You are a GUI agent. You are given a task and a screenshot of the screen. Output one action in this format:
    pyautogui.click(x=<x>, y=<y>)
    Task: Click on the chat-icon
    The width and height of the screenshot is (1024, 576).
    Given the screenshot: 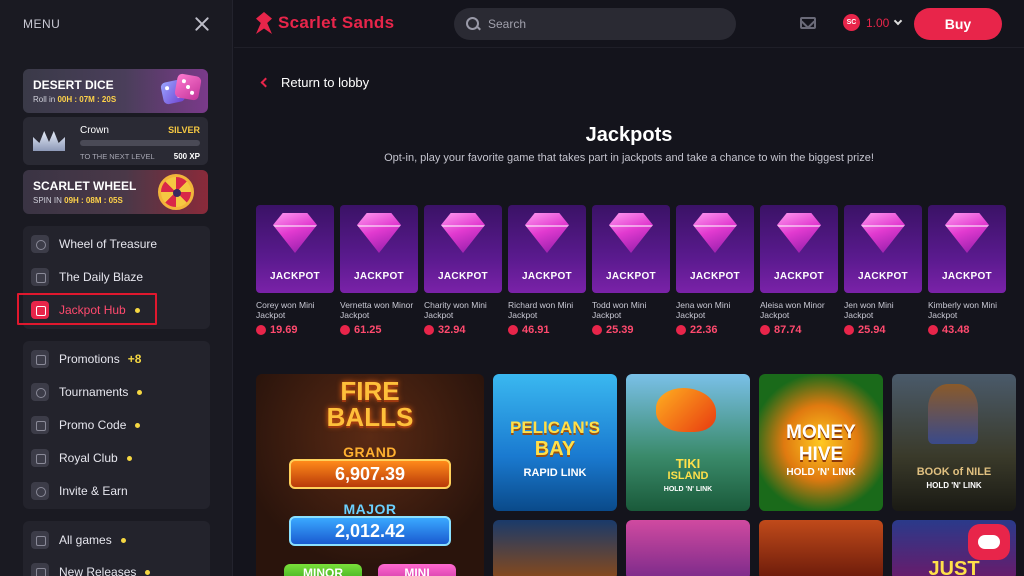 What is the action you would take?
    pyautogui.click(x=989, y=542)
    